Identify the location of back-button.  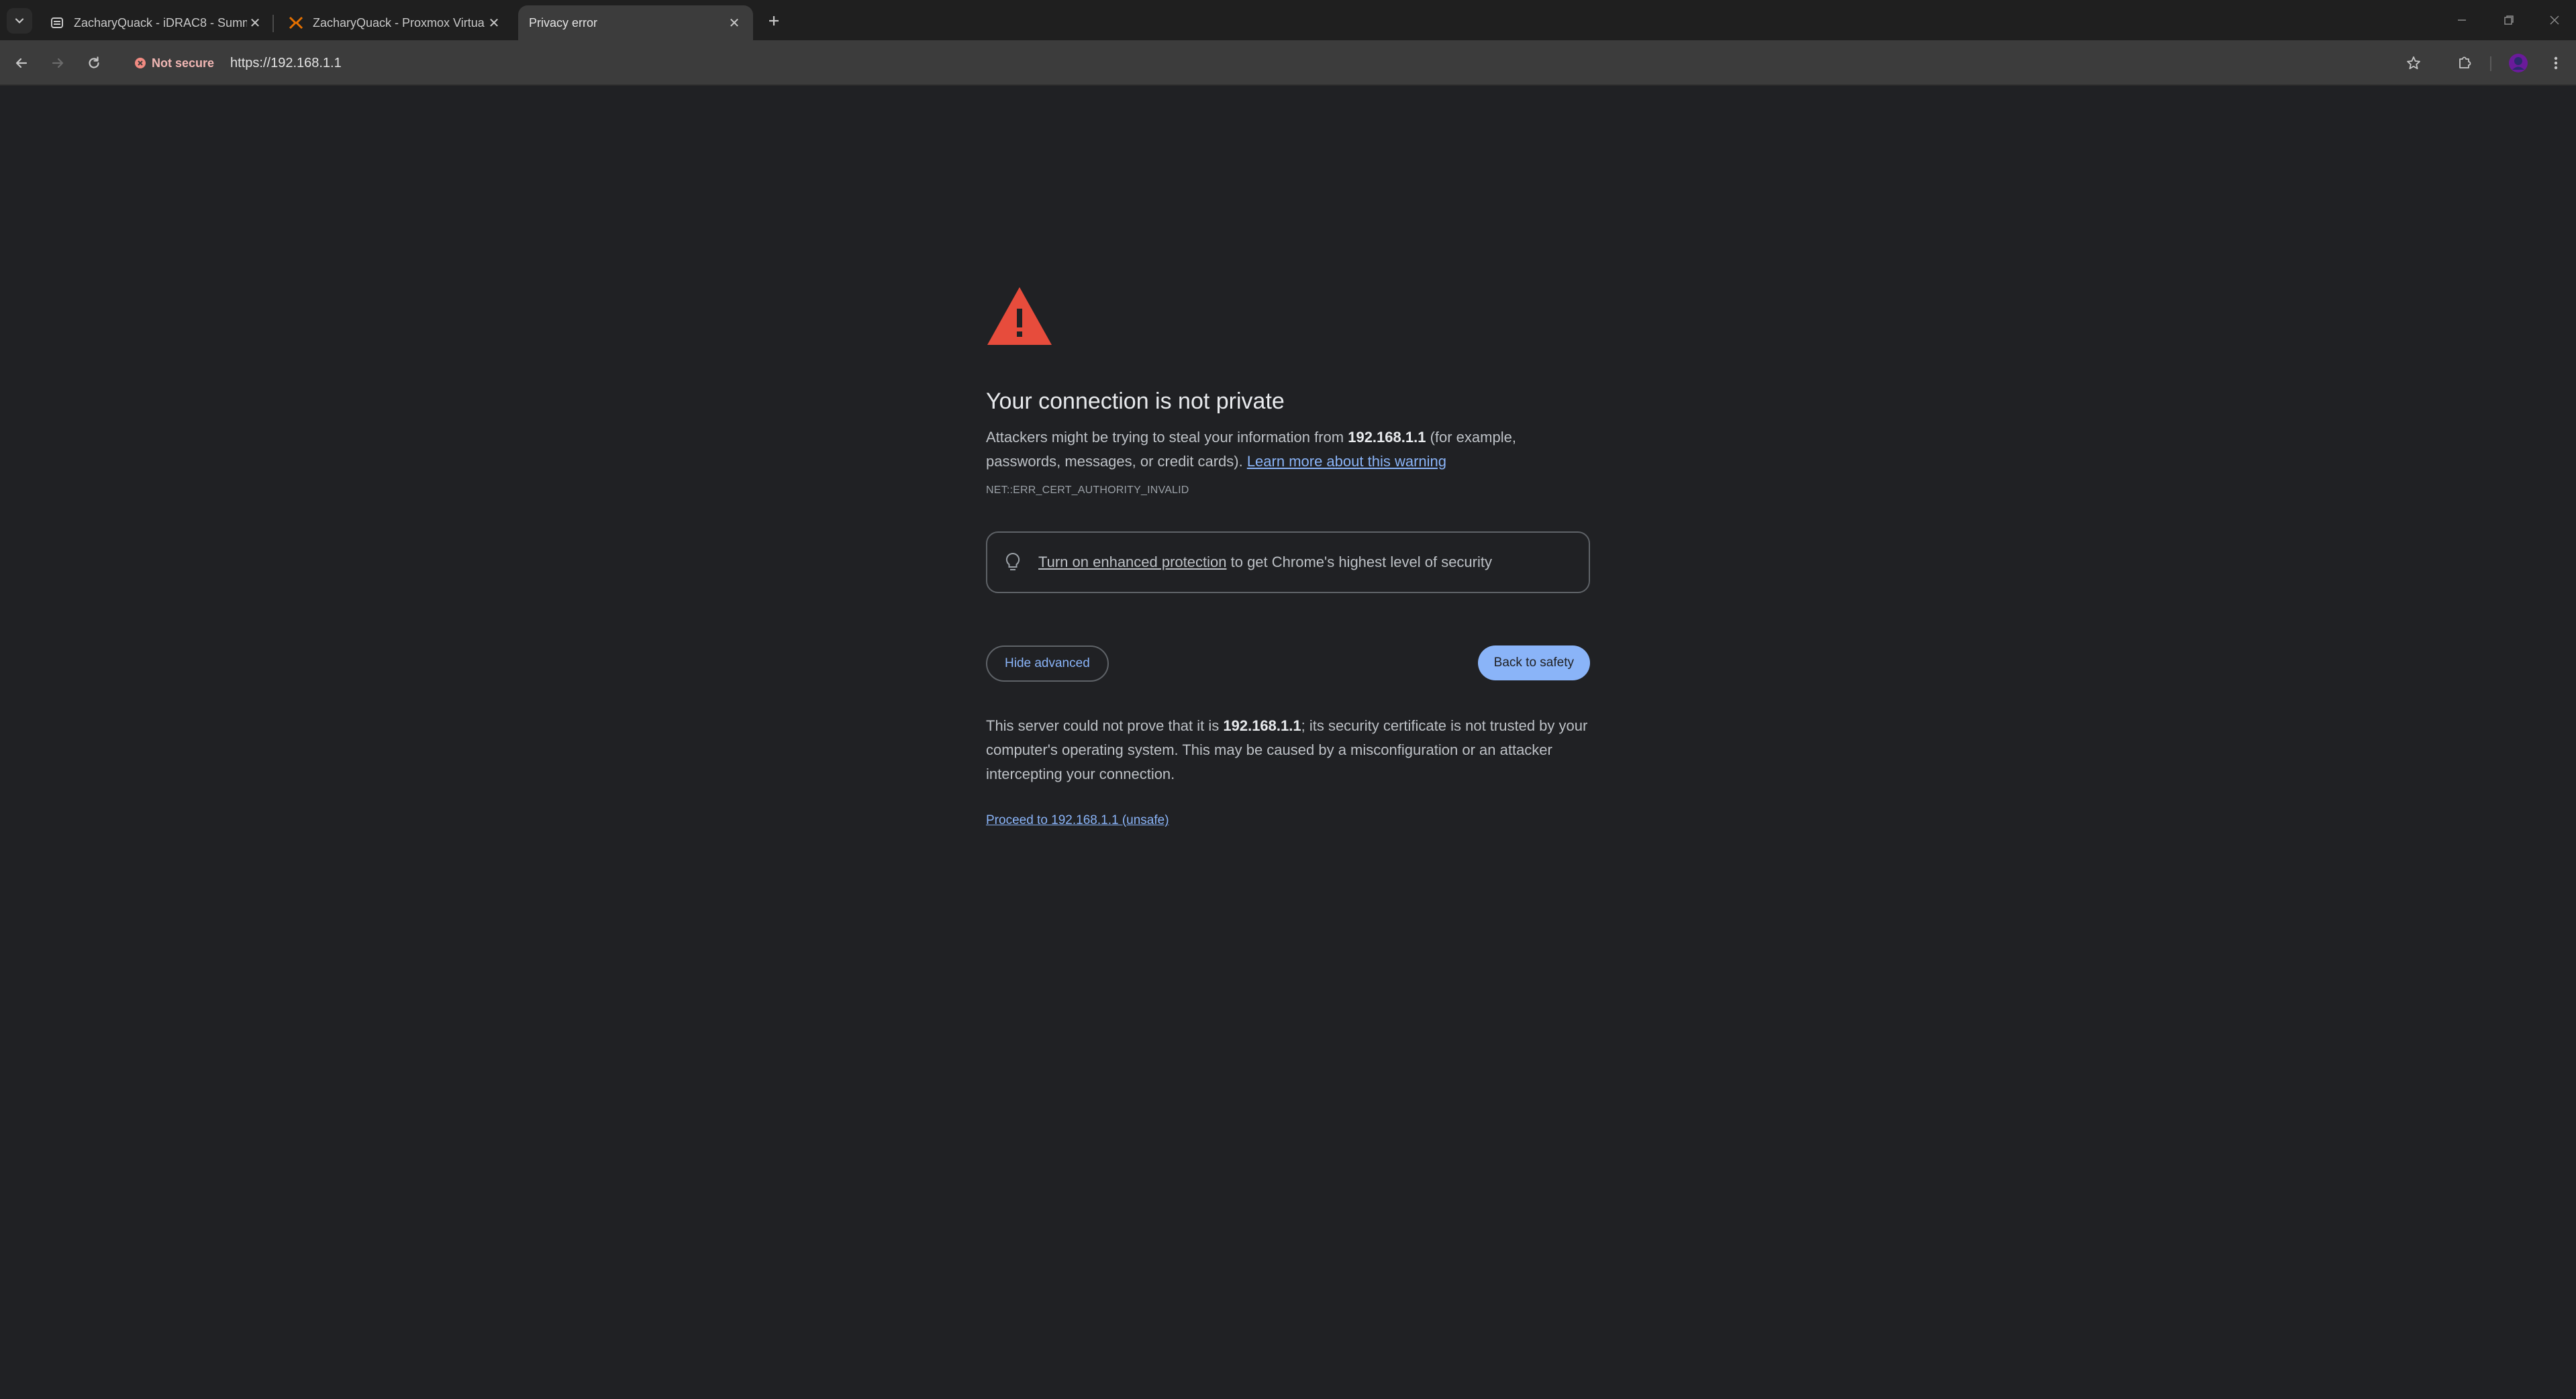
(21, 63).